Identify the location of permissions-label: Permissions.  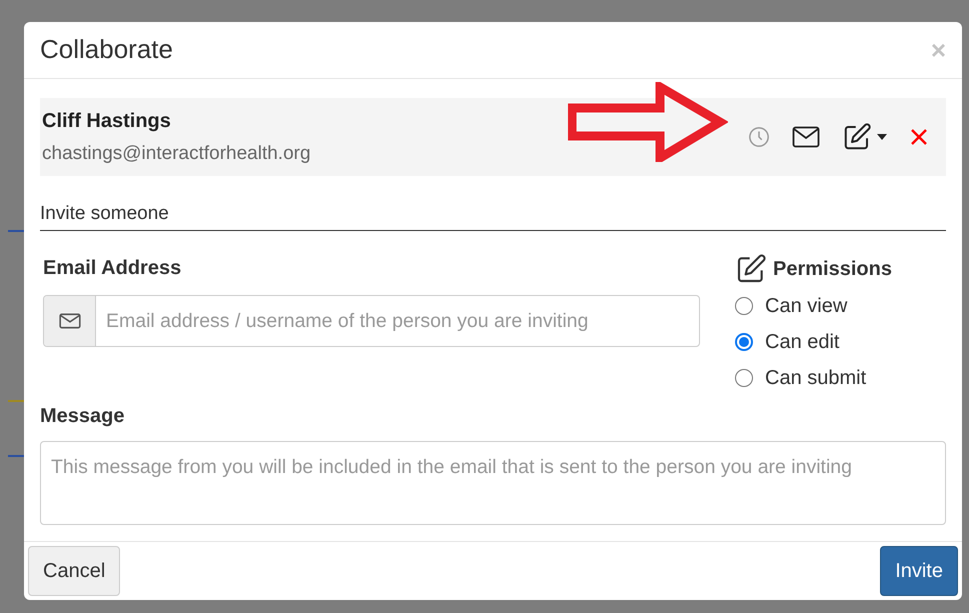
(832, 269).